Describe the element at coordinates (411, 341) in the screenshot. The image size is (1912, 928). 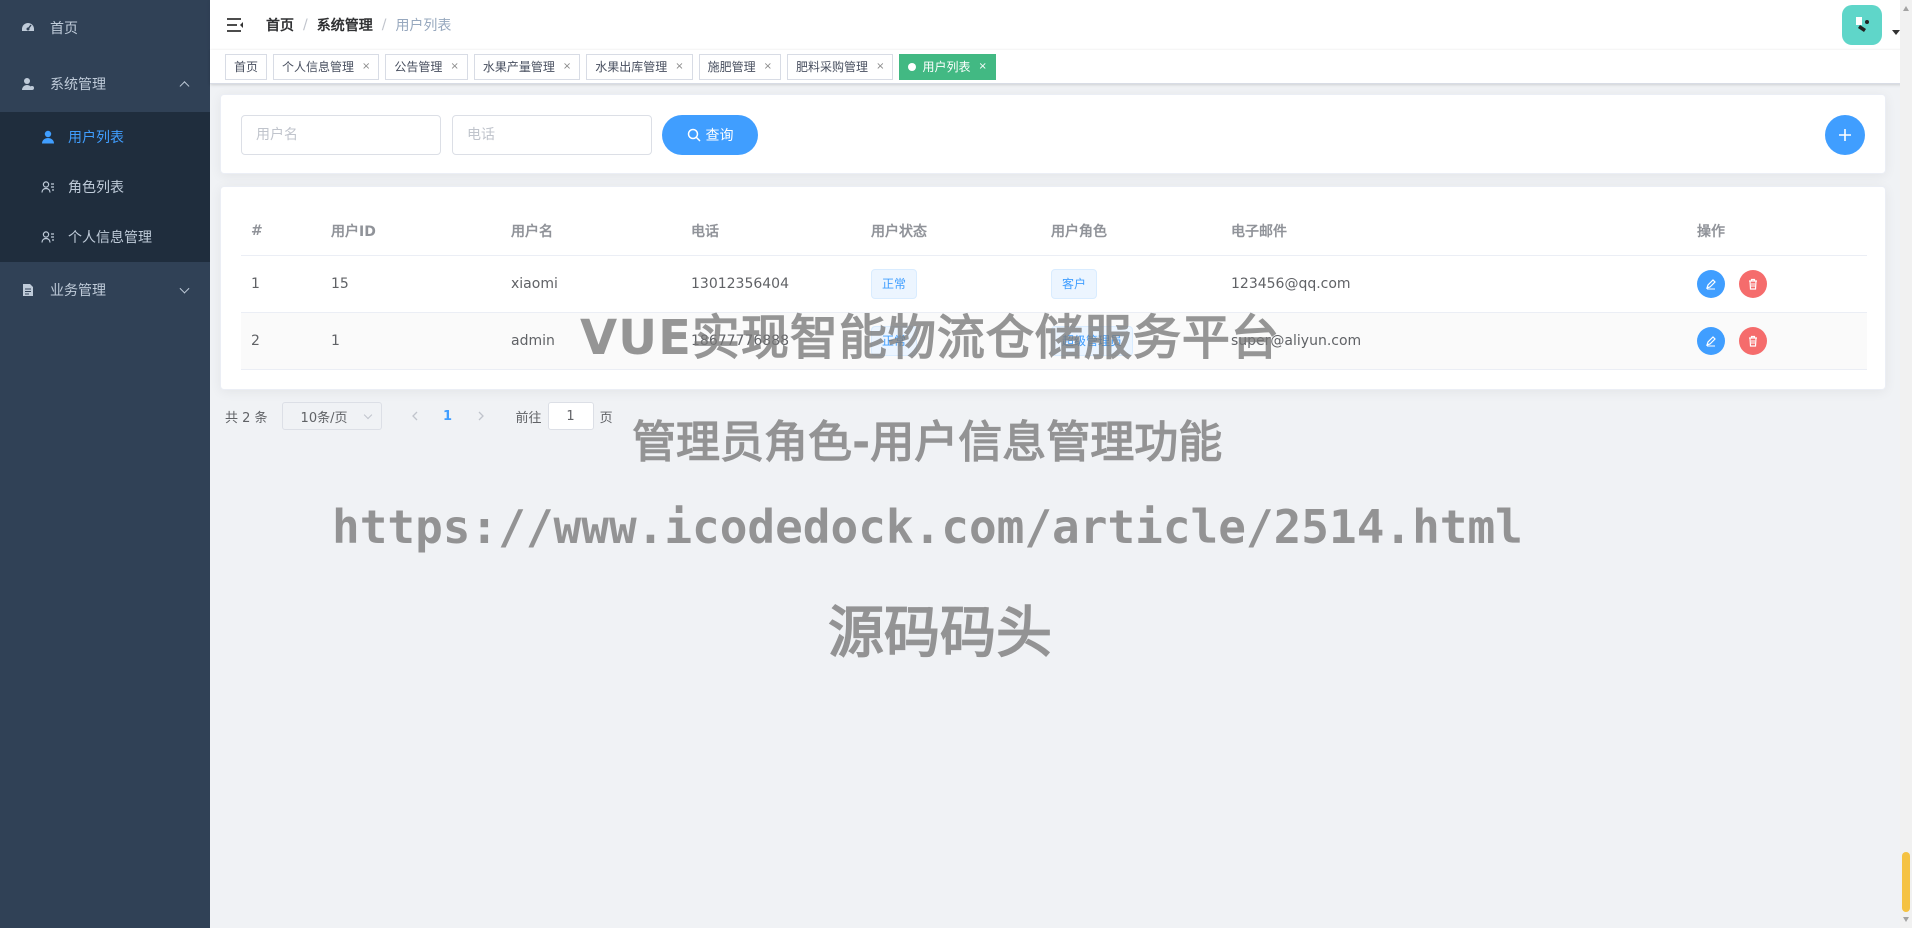
I see `cell-user-id: 1` at that location.